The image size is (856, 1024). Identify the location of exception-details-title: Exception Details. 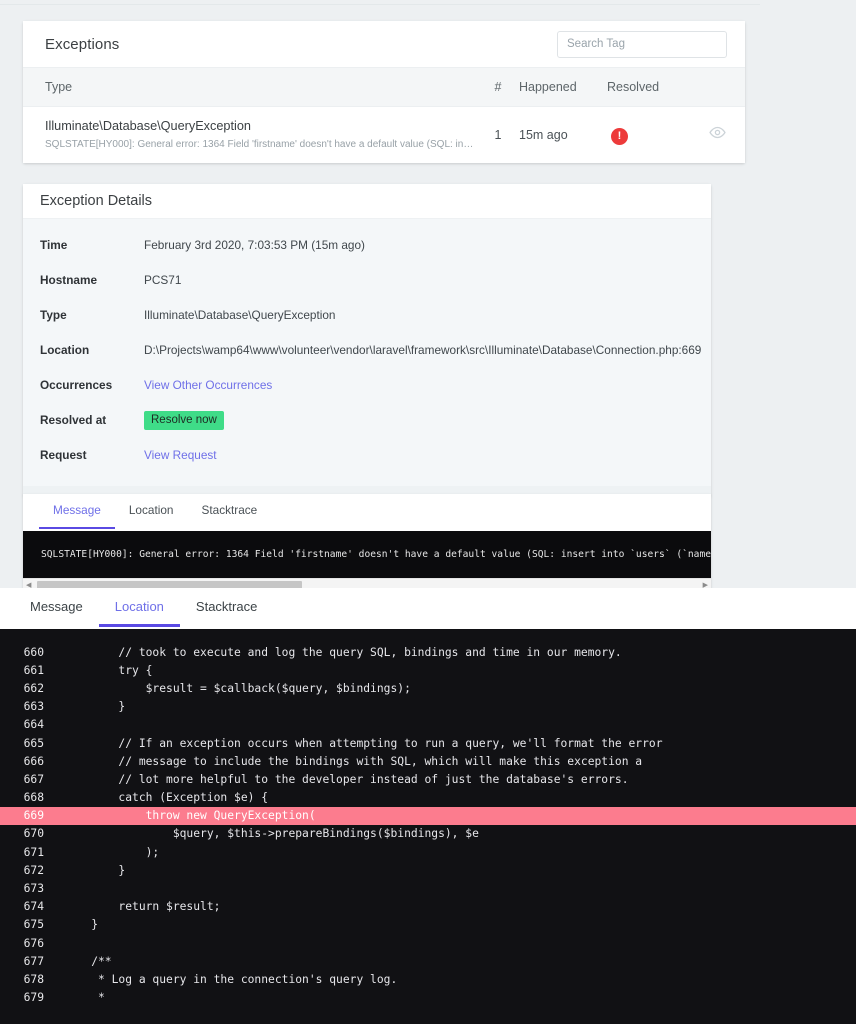
(96, 201).